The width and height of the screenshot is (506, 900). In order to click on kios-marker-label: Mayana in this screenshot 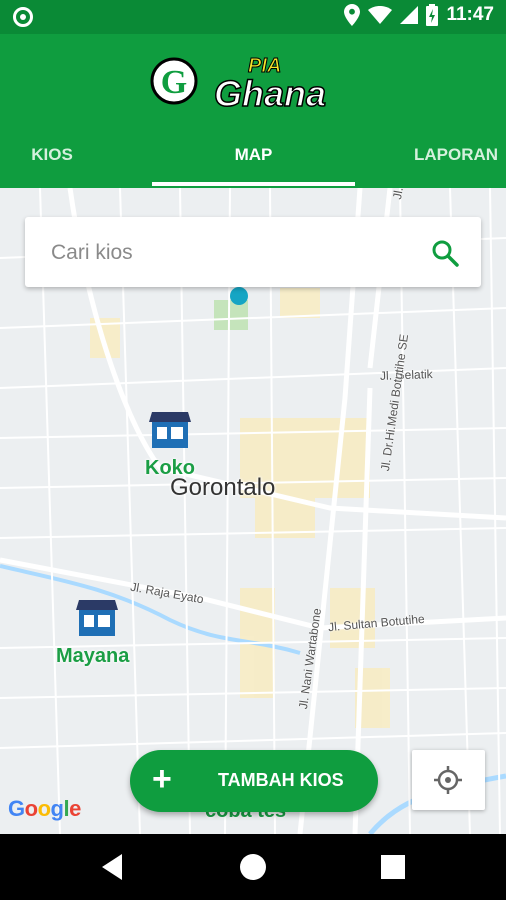, I will do `click(93, 656)`.